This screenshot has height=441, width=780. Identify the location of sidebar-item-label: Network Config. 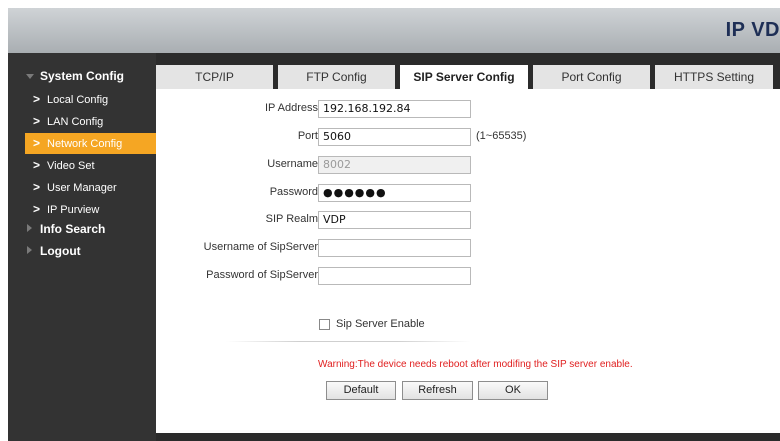
(85, 144).